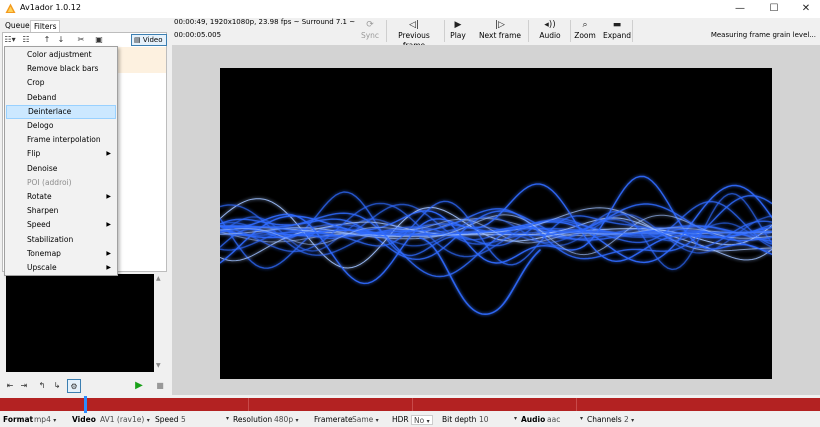 The height and width of the screenshot is (427, 820). I want to click on expand-icon: ▬, so click(617, 25).